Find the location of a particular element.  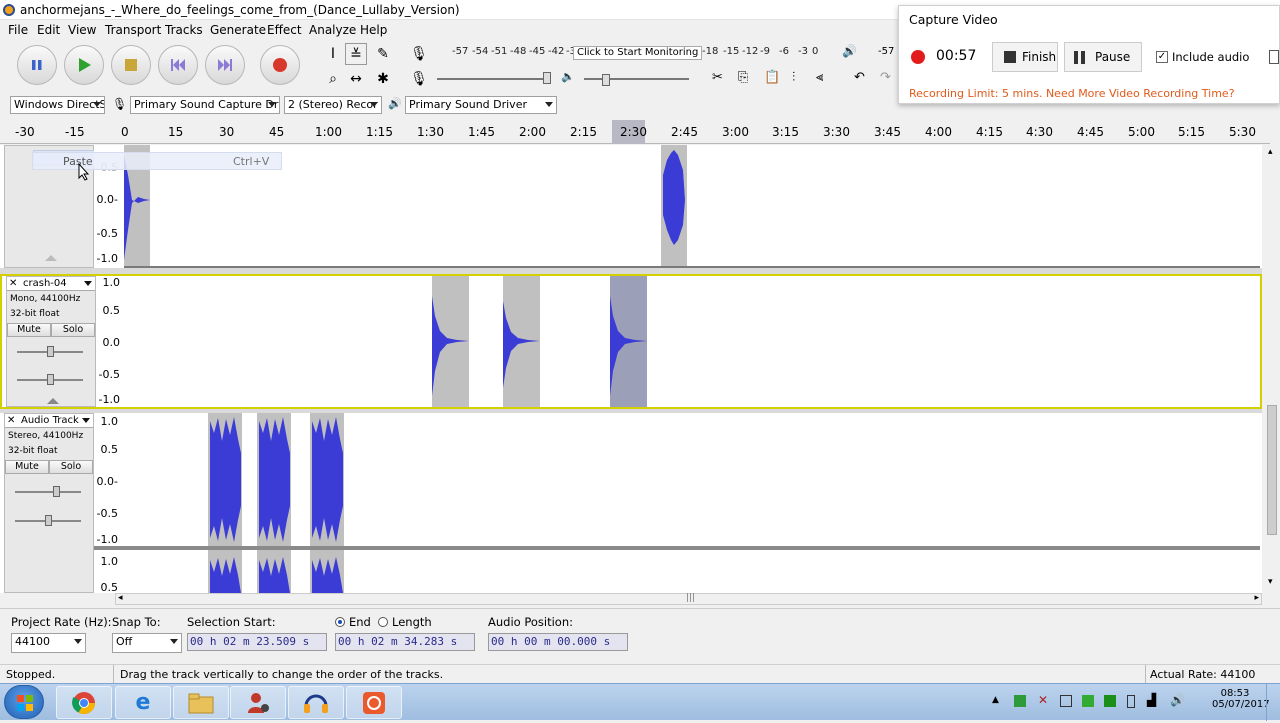

chrome-taskbar-button is located at coordinates (84, 702).